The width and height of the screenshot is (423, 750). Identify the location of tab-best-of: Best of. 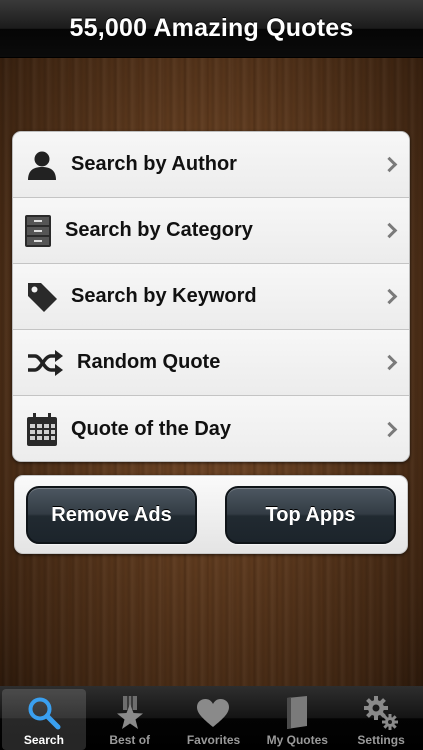
(130, 718).